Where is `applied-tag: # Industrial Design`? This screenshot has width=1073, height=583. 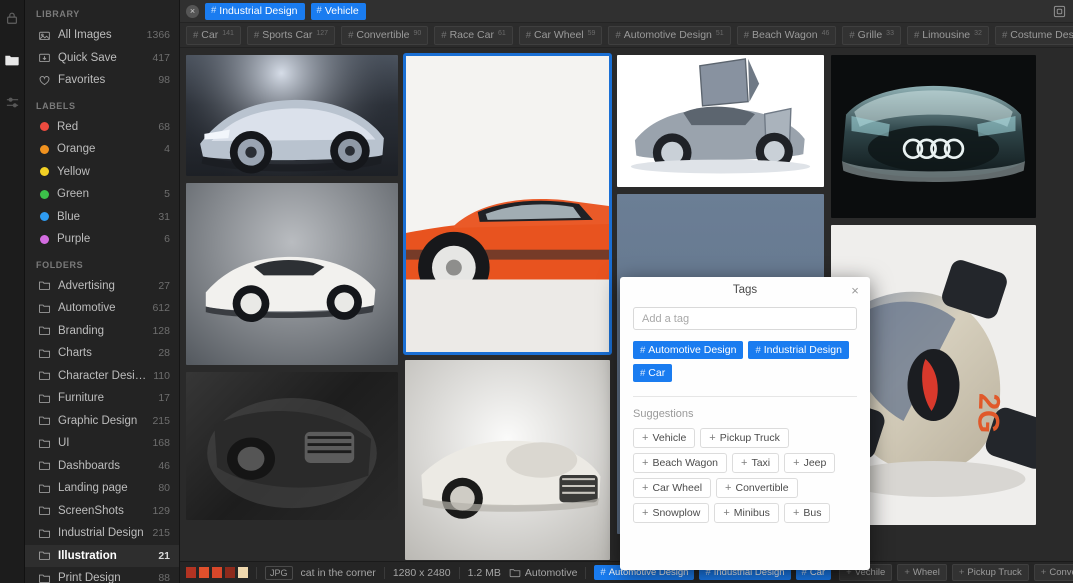
applied-tag: # Industrial Design is located at coordinates (798, 350).